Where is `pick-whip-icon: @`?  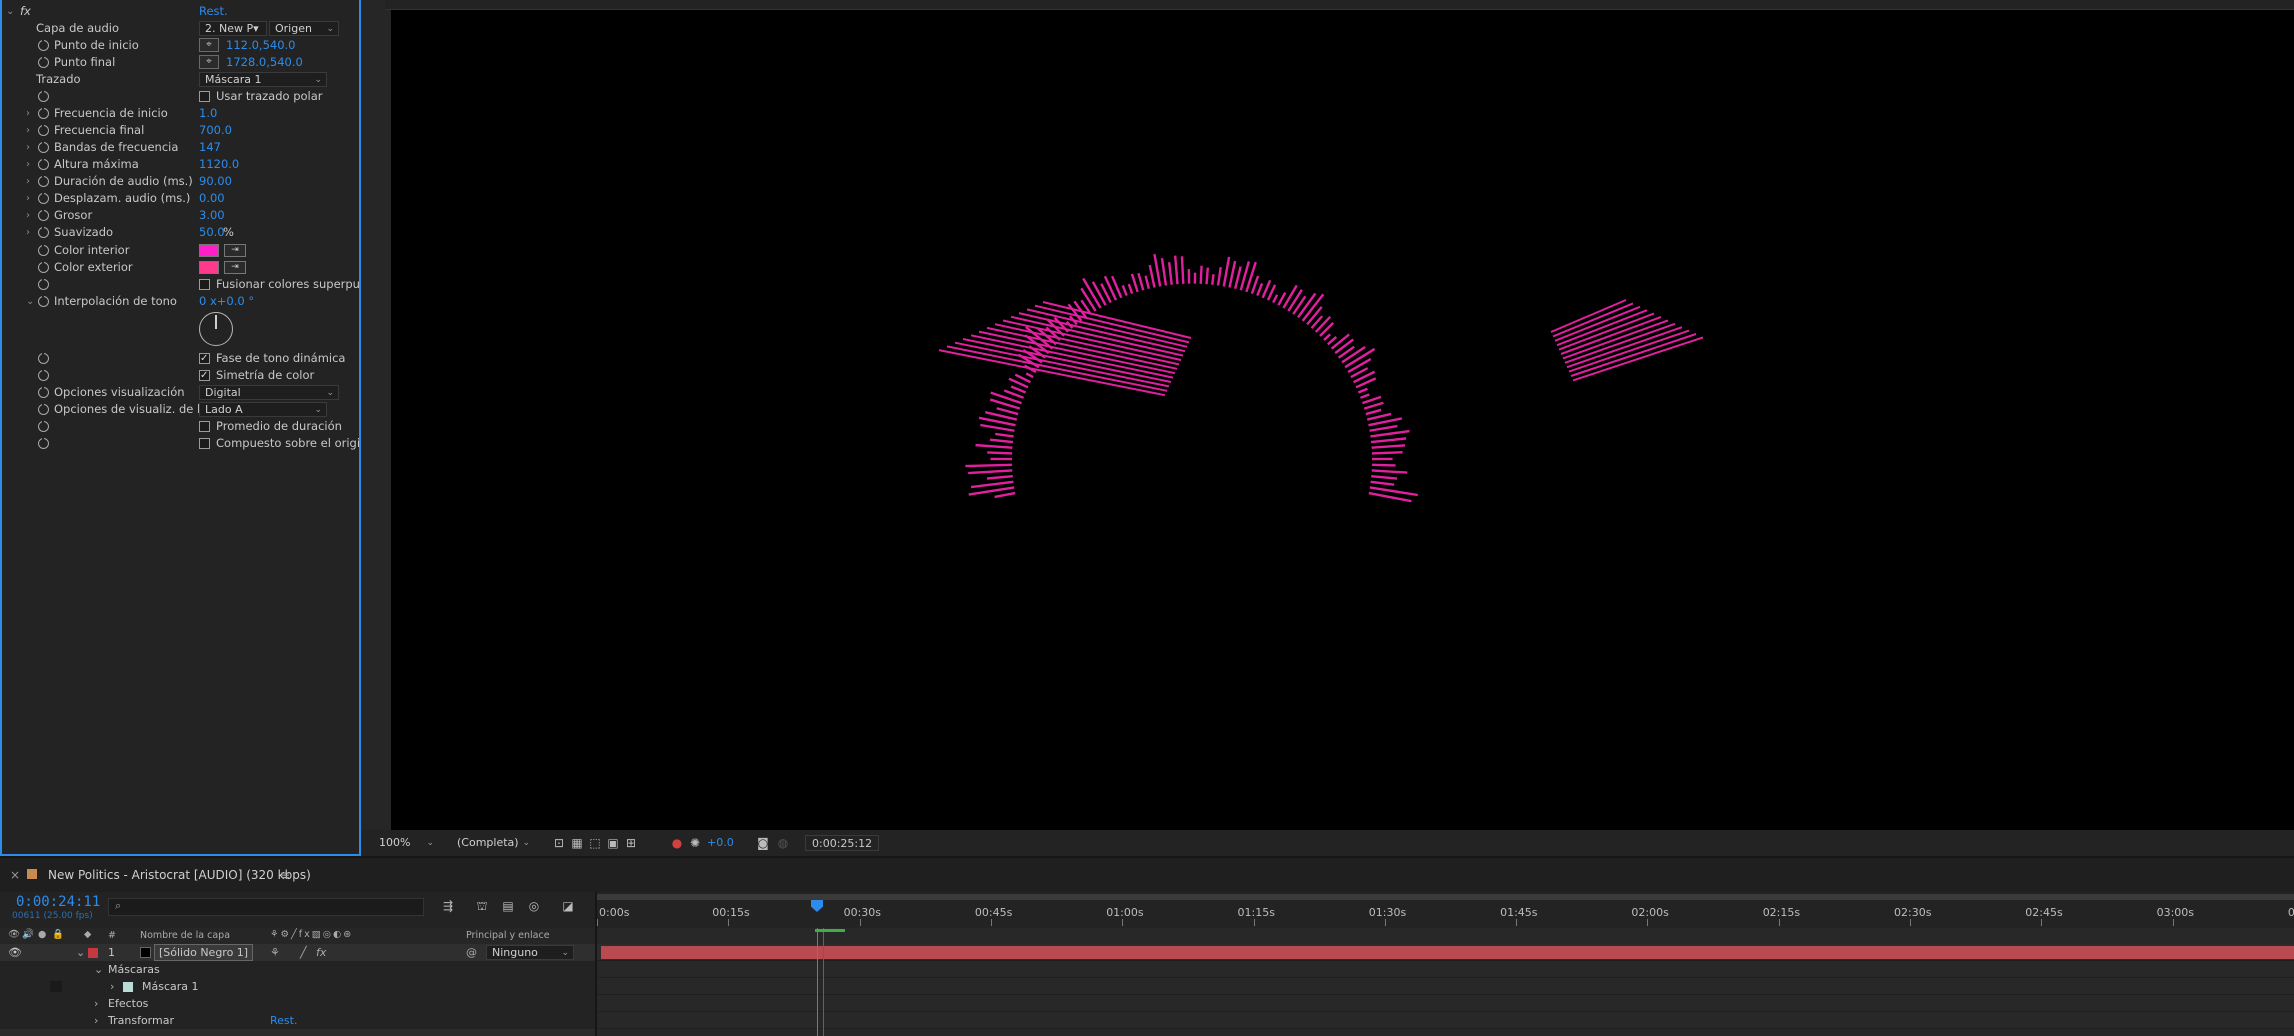 pick-whip-icon: @ is located at coordinates (471, 952).